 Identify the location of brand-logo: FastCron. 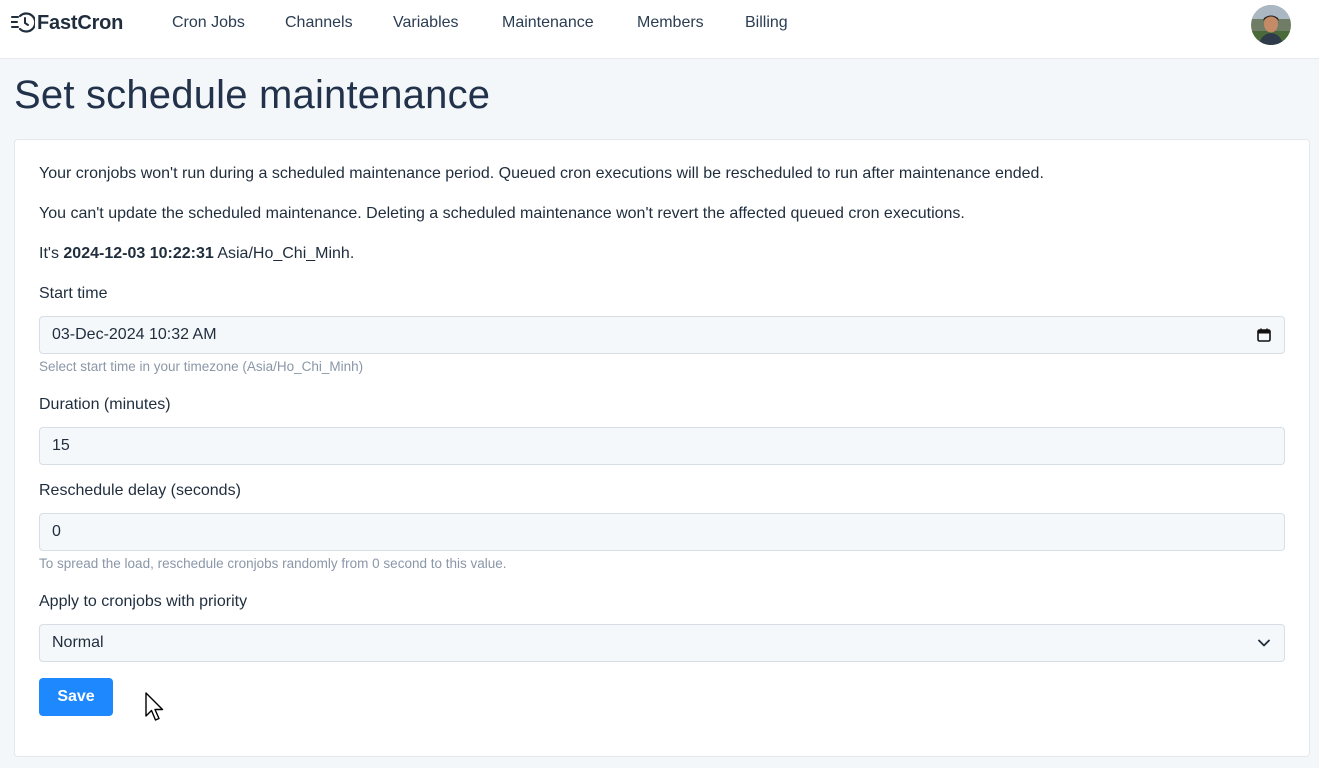
(67, 23).